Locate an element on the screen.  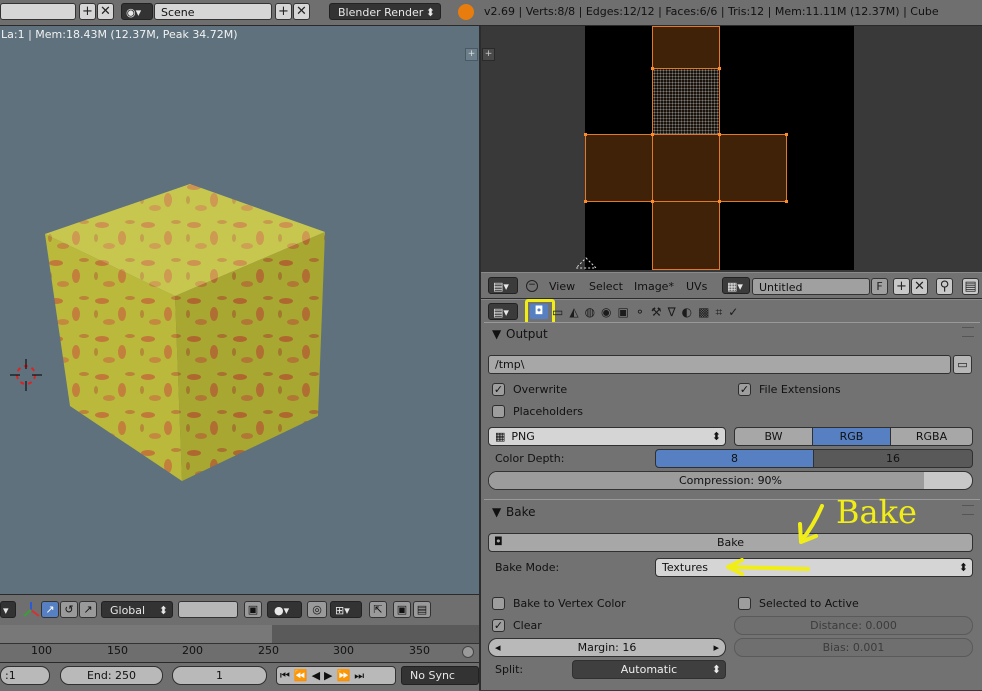
uv-toolshelf-toggle-icon: + is located at coordinates (488, 54).